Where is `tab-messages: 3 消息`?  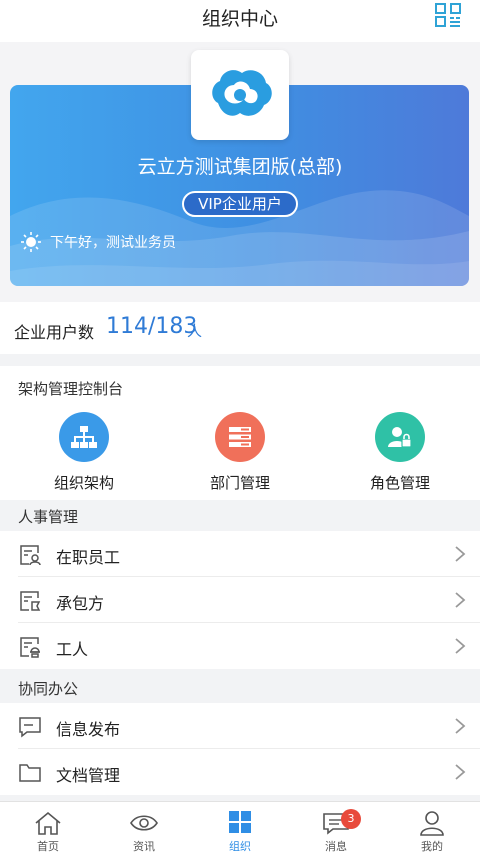
tab-messages: 3 消息 is located at coordinates (336, 827).